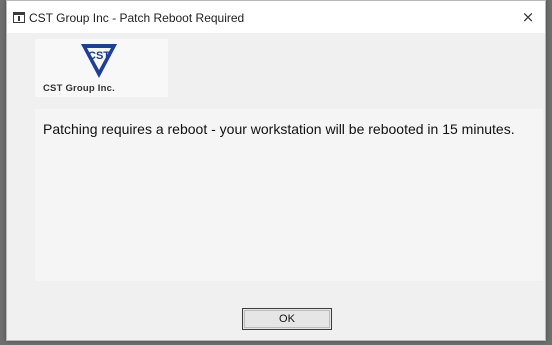 This screenshot has width=552, height=345. What do you see at coordinates (99, 56) in the screenshot?
I see `svg-text: CST` at bounding box center [99, 56].